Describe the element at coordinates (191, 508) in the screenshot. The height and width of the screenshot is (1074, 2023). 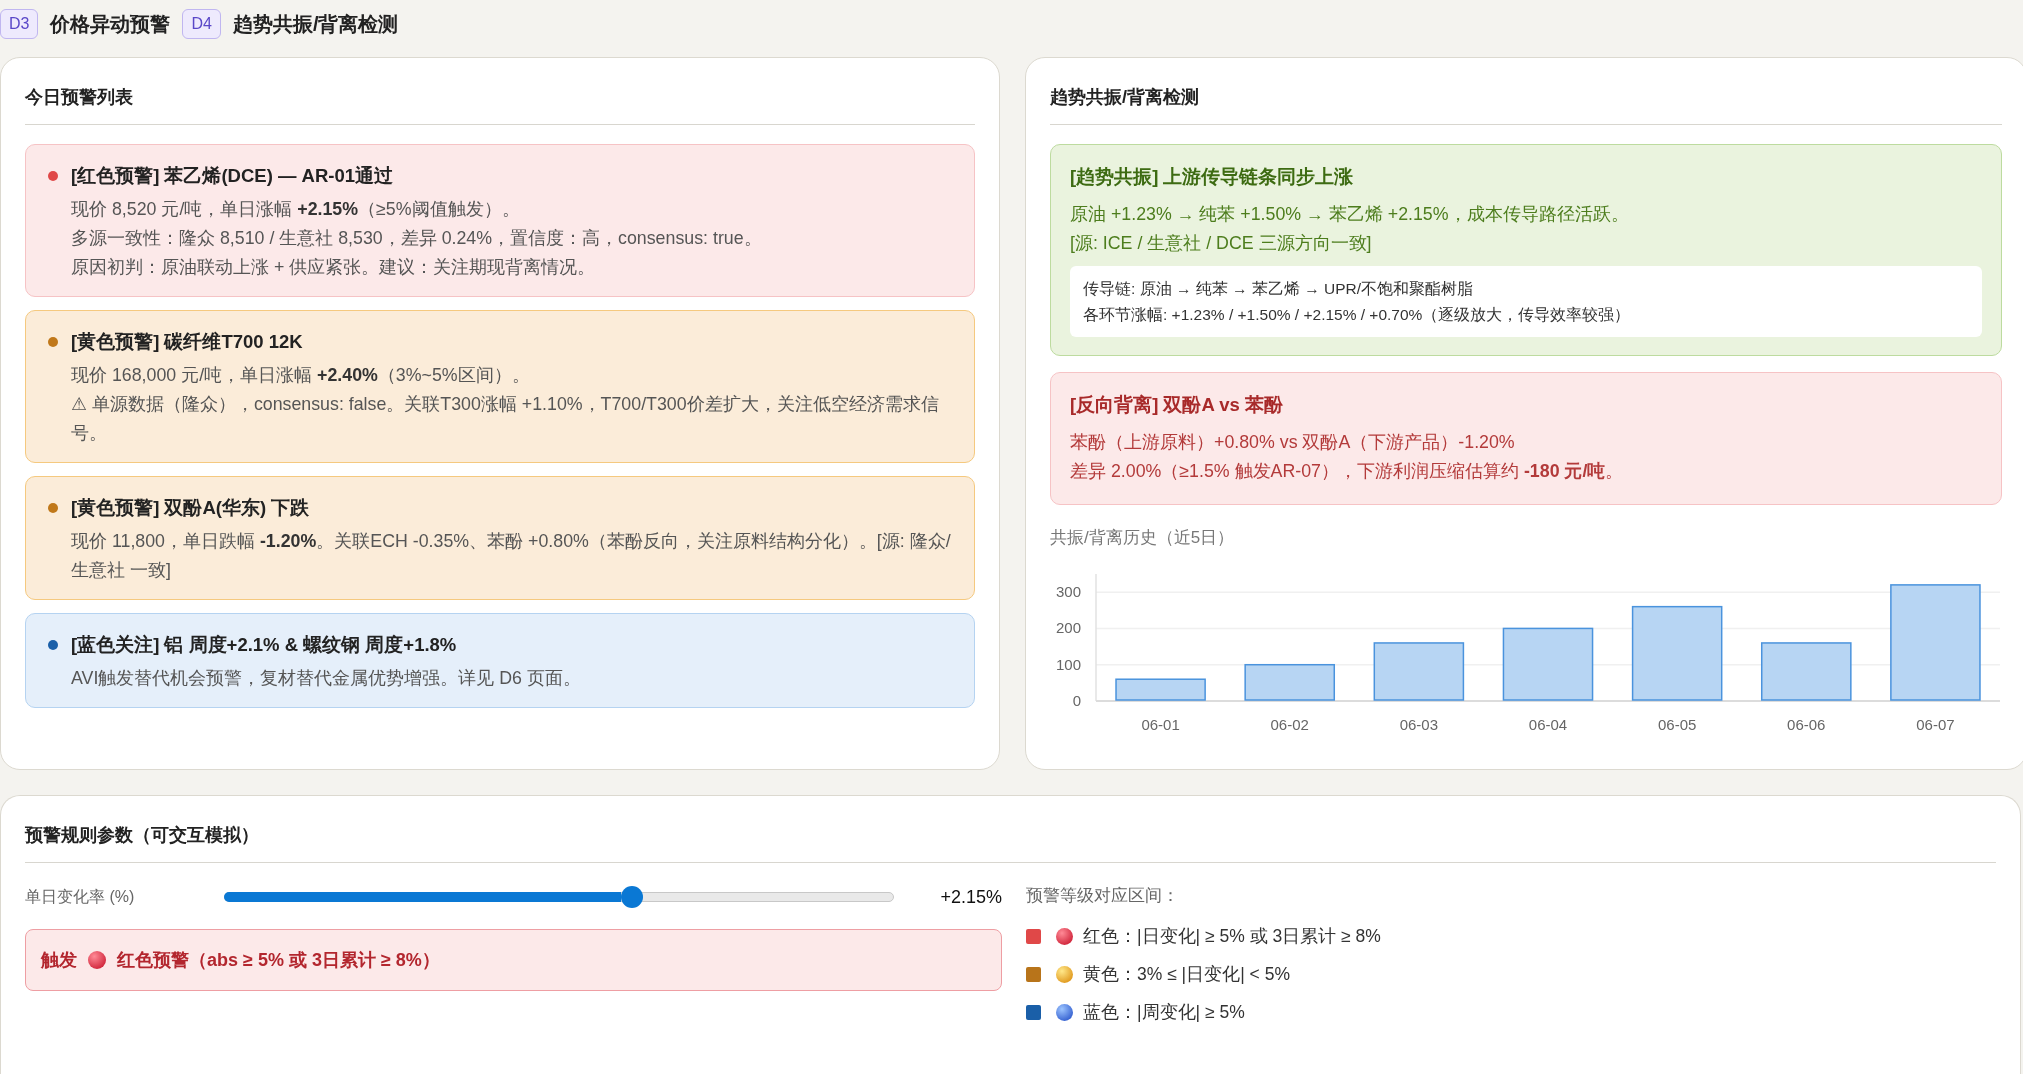
I see `alert-title: [黄色预警] 双酚A(华东) 下跌` at that location.